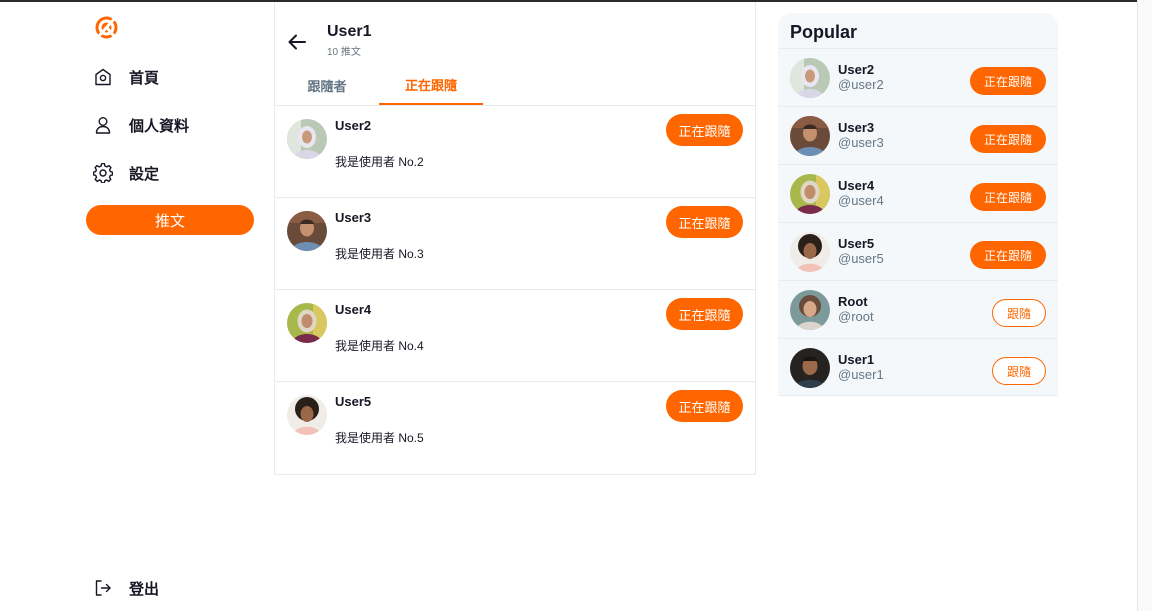 The image size is (1152, 611). I want to click on popular-title: Popular, so click(824, 32).